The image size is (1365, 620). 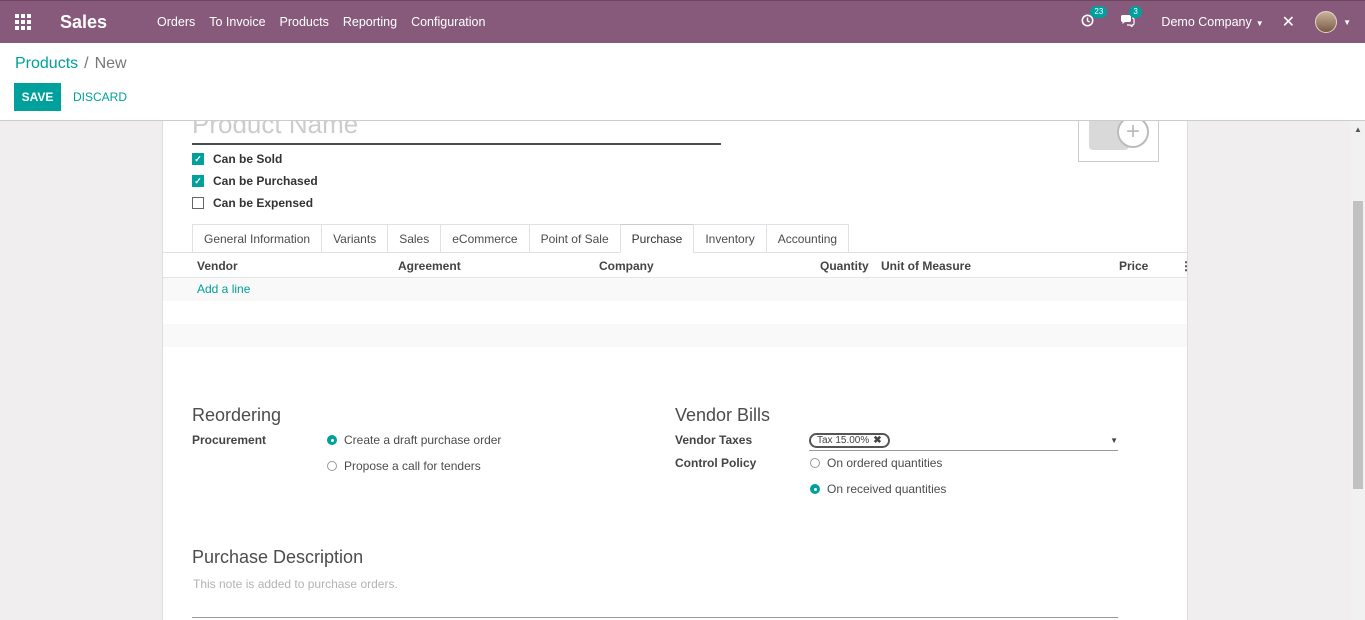 What do you see at coordinates (1135, 12) in the screenshot?
I see `messages-count-badge: 3` at bounding box center [1135, 12].